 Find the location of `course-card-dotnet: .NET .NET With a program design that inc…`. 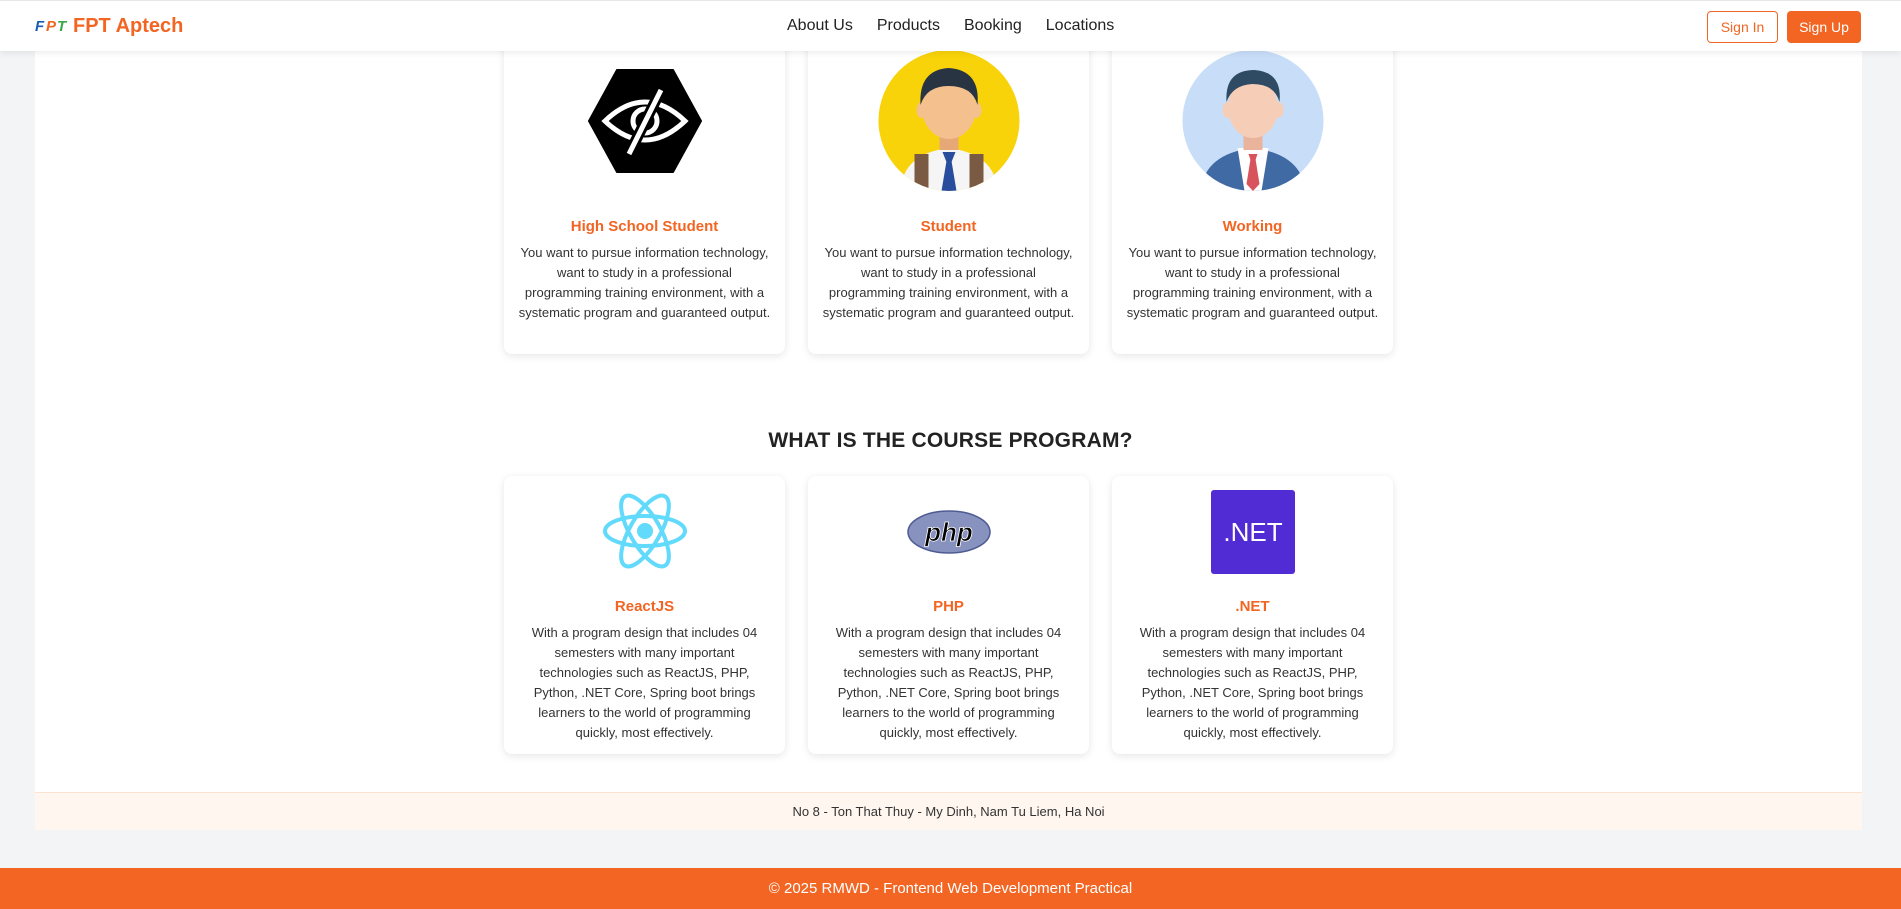

course-card-dotnet: .NET .NET With a program design that inc… is located at coordinates (1252, 615).